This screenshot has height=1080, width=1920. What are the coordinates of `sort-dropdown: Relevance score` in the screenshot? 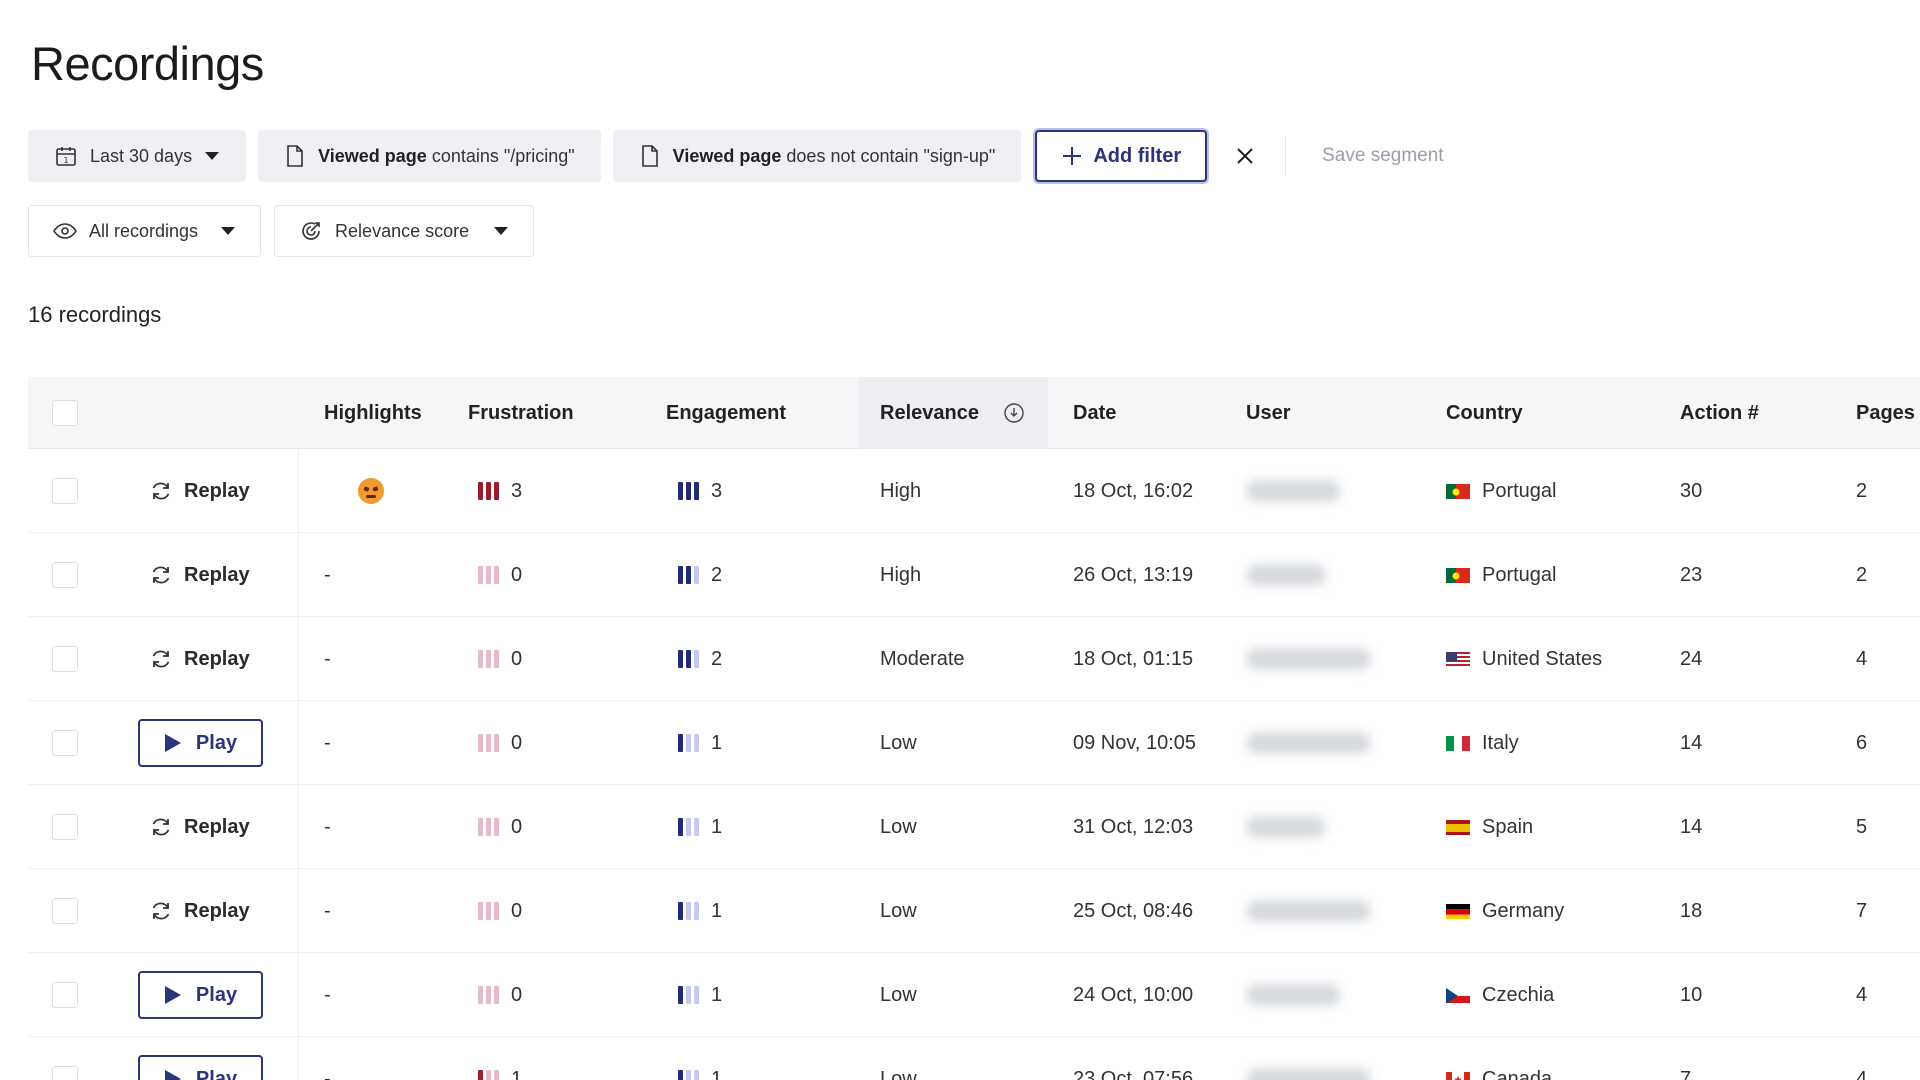 It's located at (404, 231).